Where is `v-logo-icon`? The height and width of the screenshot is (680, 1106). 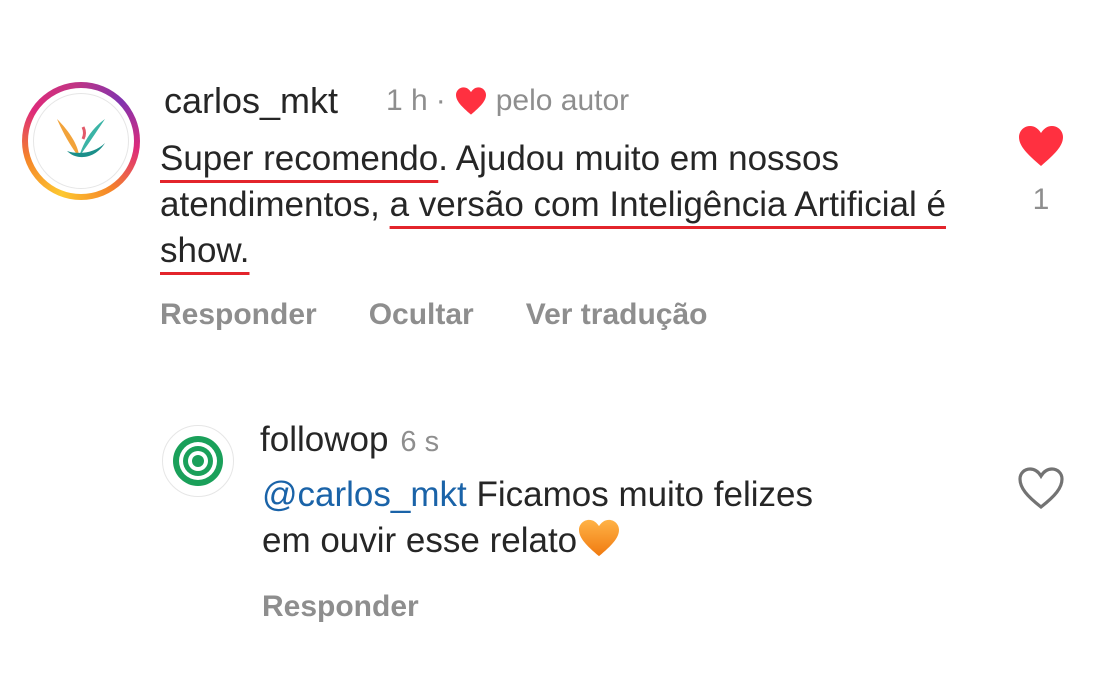 v-logo-icon is located at coordinates (81, 138).